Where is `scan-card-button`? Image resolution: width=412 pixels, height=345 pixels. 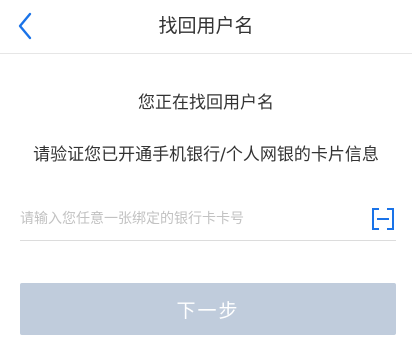 scan-card-button is located at coordinates (383, 219).